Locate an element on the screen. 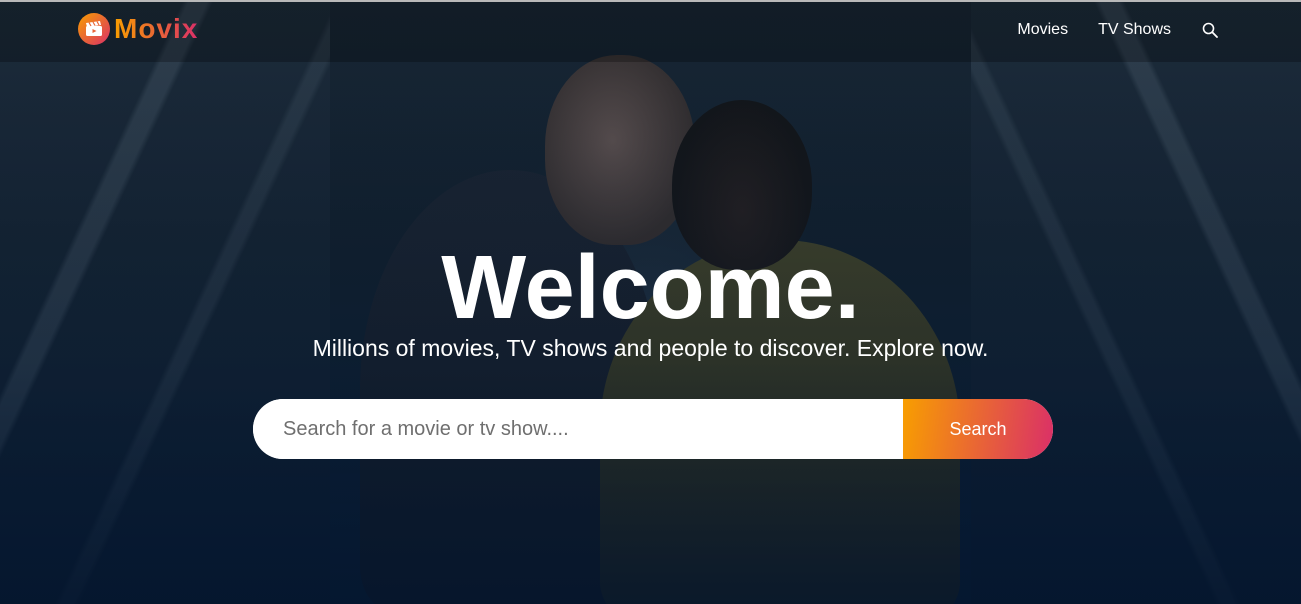  search-button: Search is located at coordinates (978, 429).